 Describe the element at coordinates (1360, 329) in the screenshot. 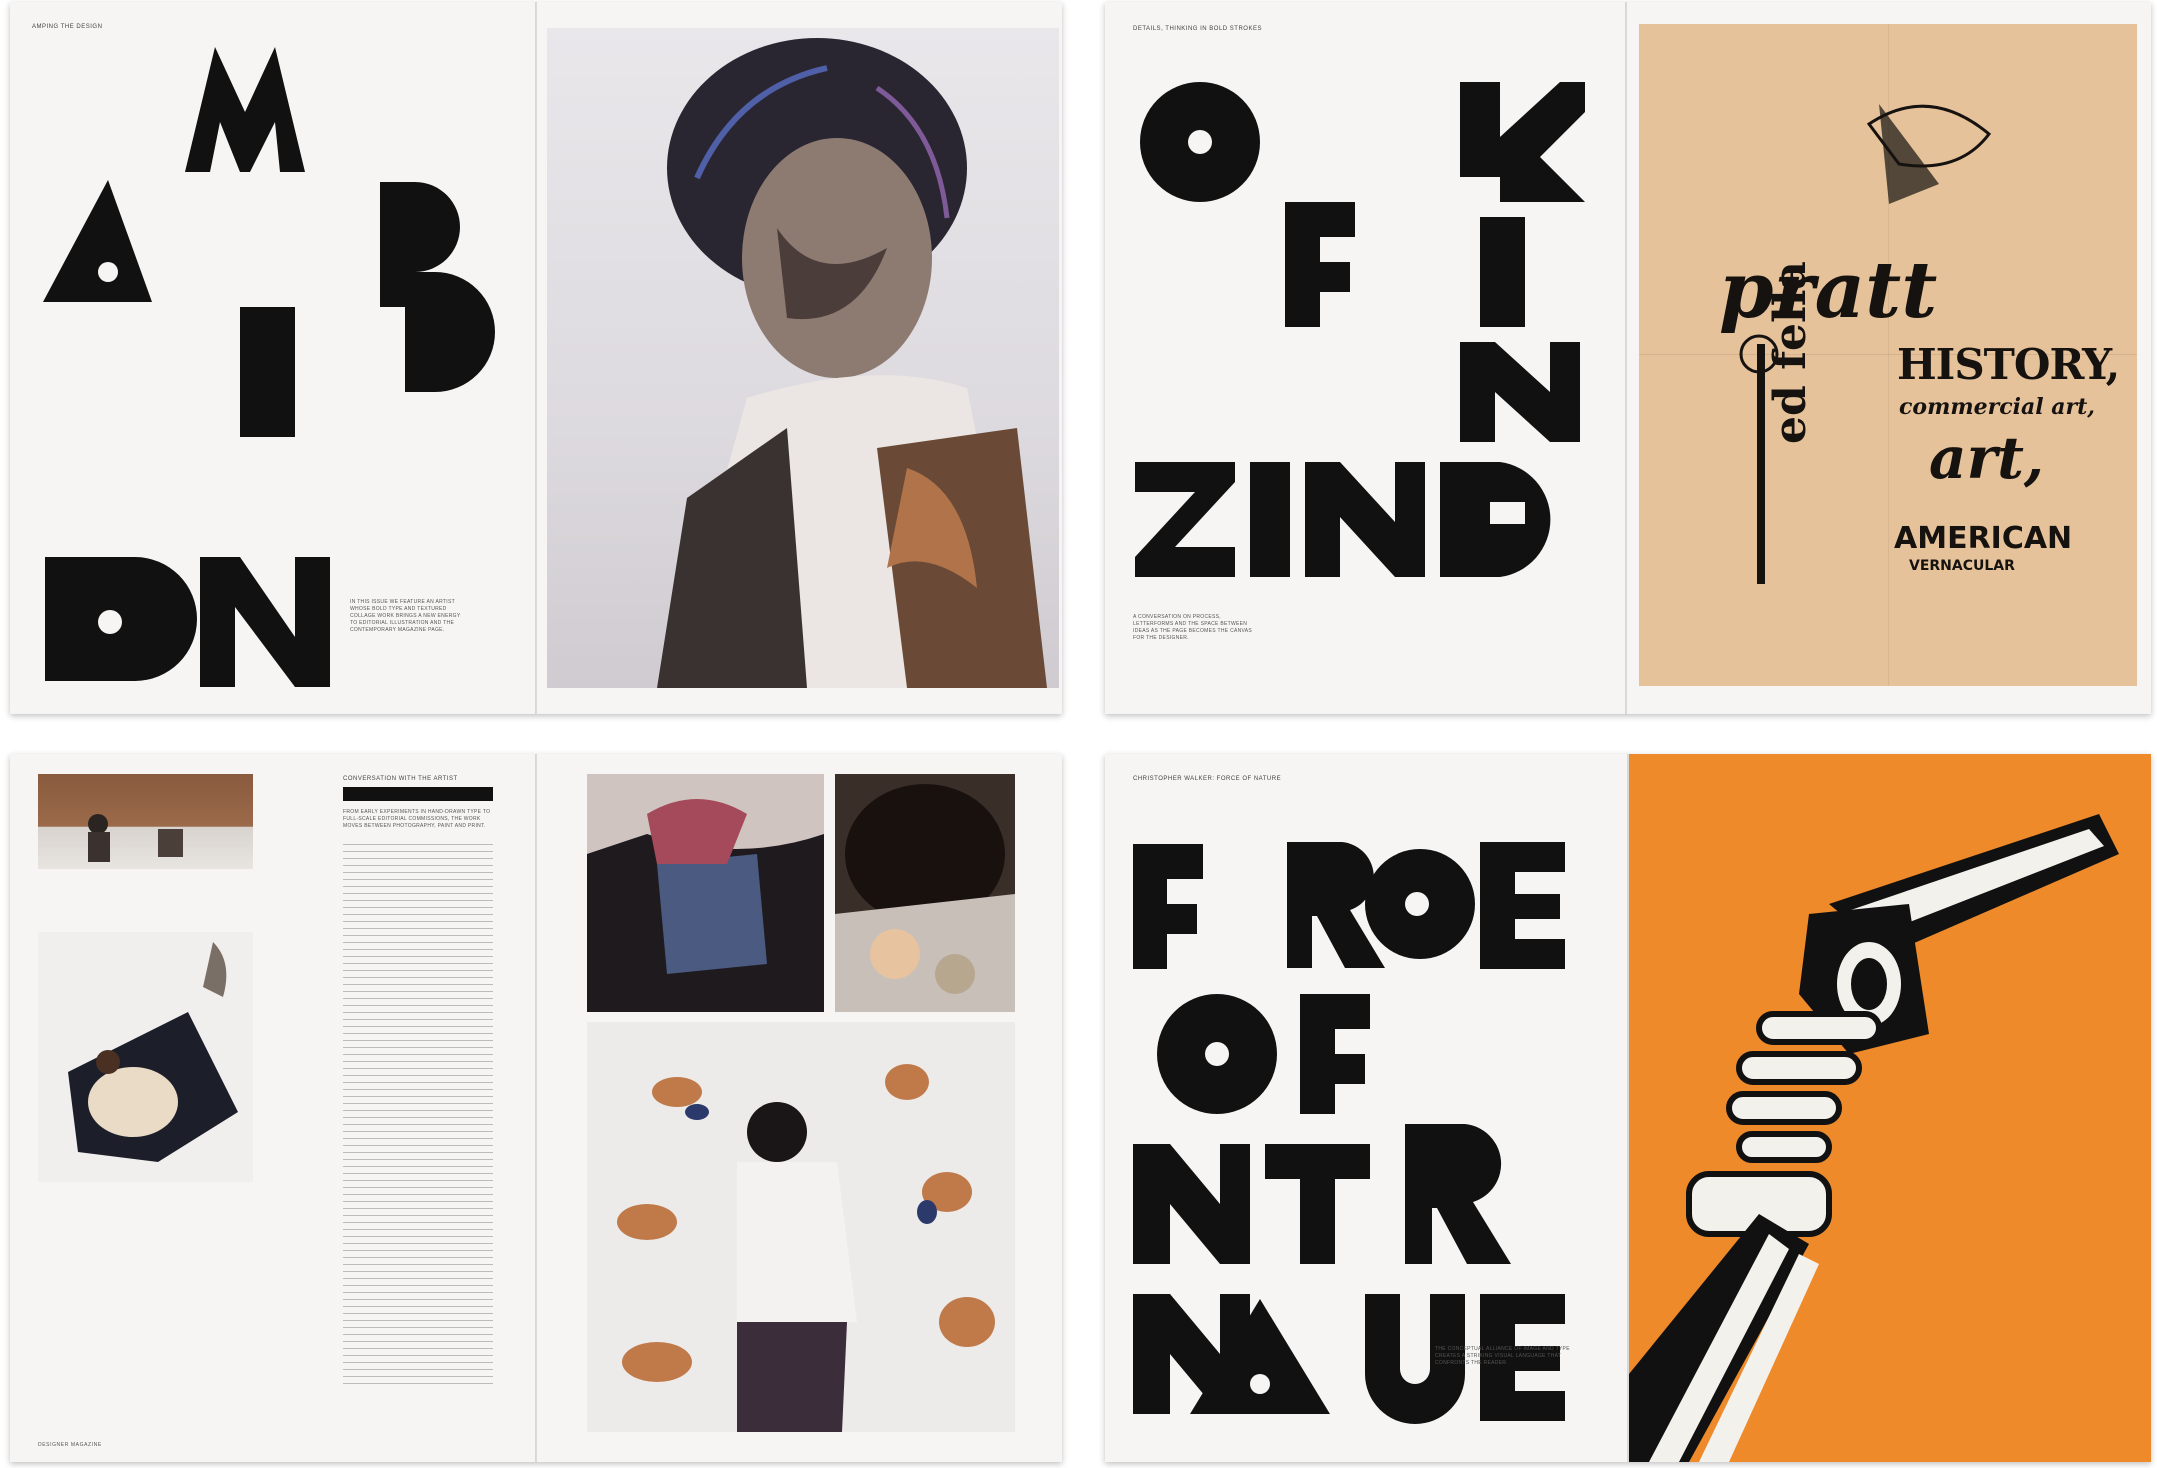

I see `big-letters` at that location.